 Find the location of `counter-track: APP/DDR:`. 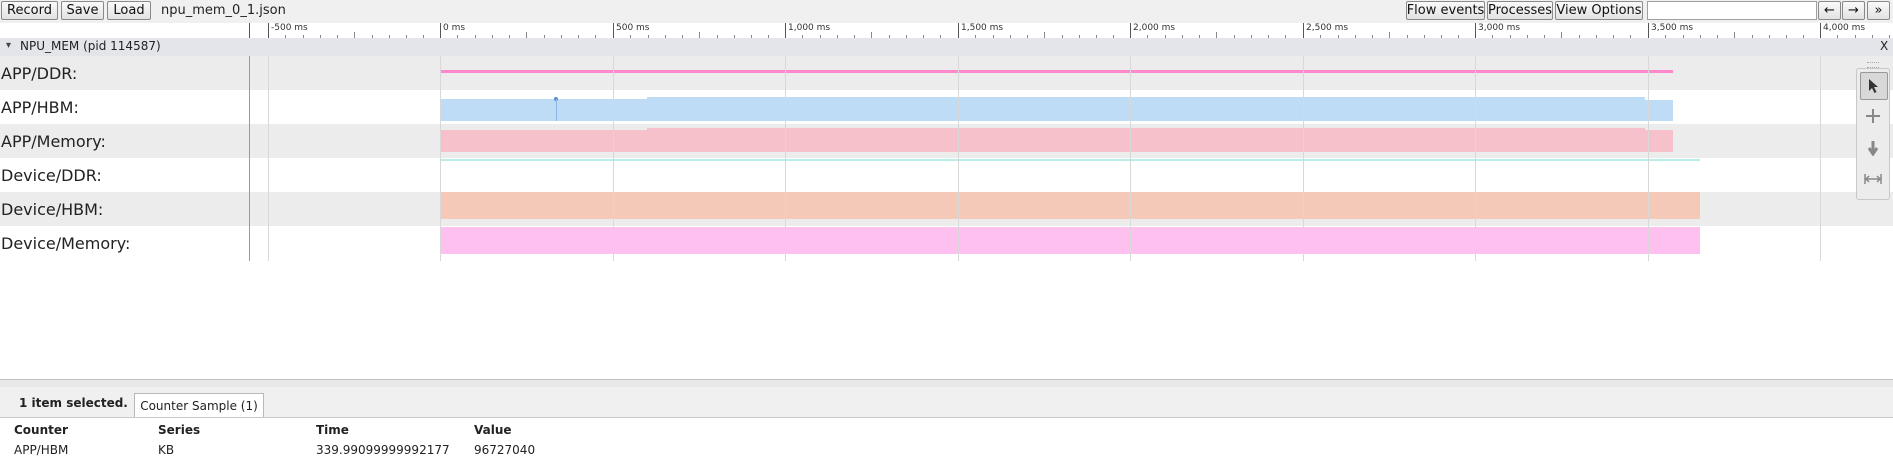

counter-track: APP/DDR: is located at coordinates (946, 73).